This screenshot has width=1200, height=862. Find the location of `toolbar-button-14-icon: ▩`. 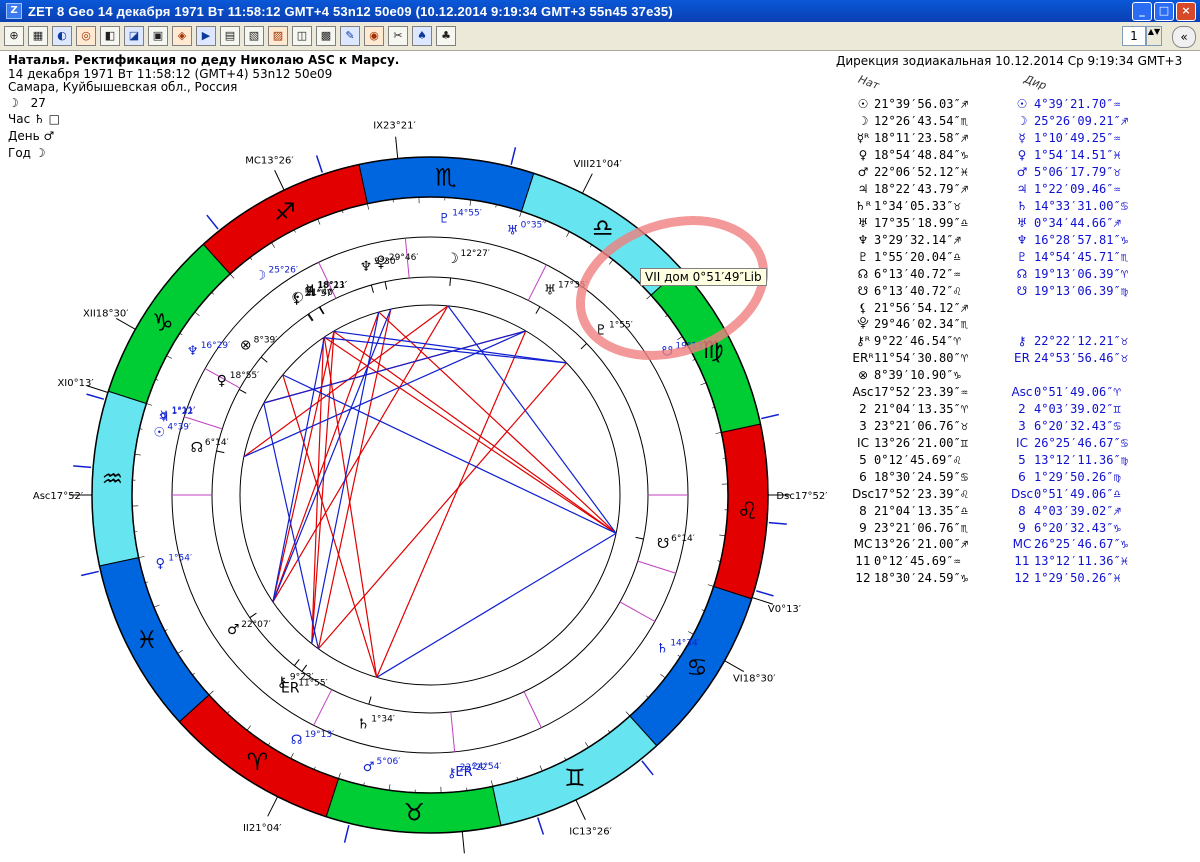

toolbar-button-14-icon: ▩ is located at coordinates (326, 36).